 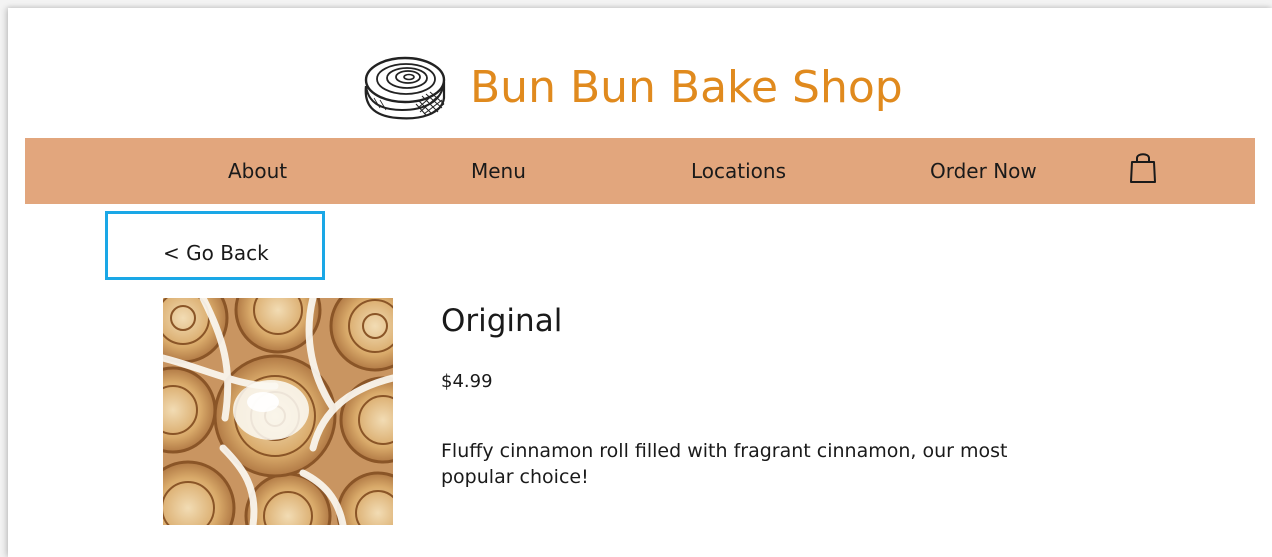 What do you see at coordinates (257, 171) in the screenshot?
I see `nav-item-about: About` at bounding box center [257, 171].